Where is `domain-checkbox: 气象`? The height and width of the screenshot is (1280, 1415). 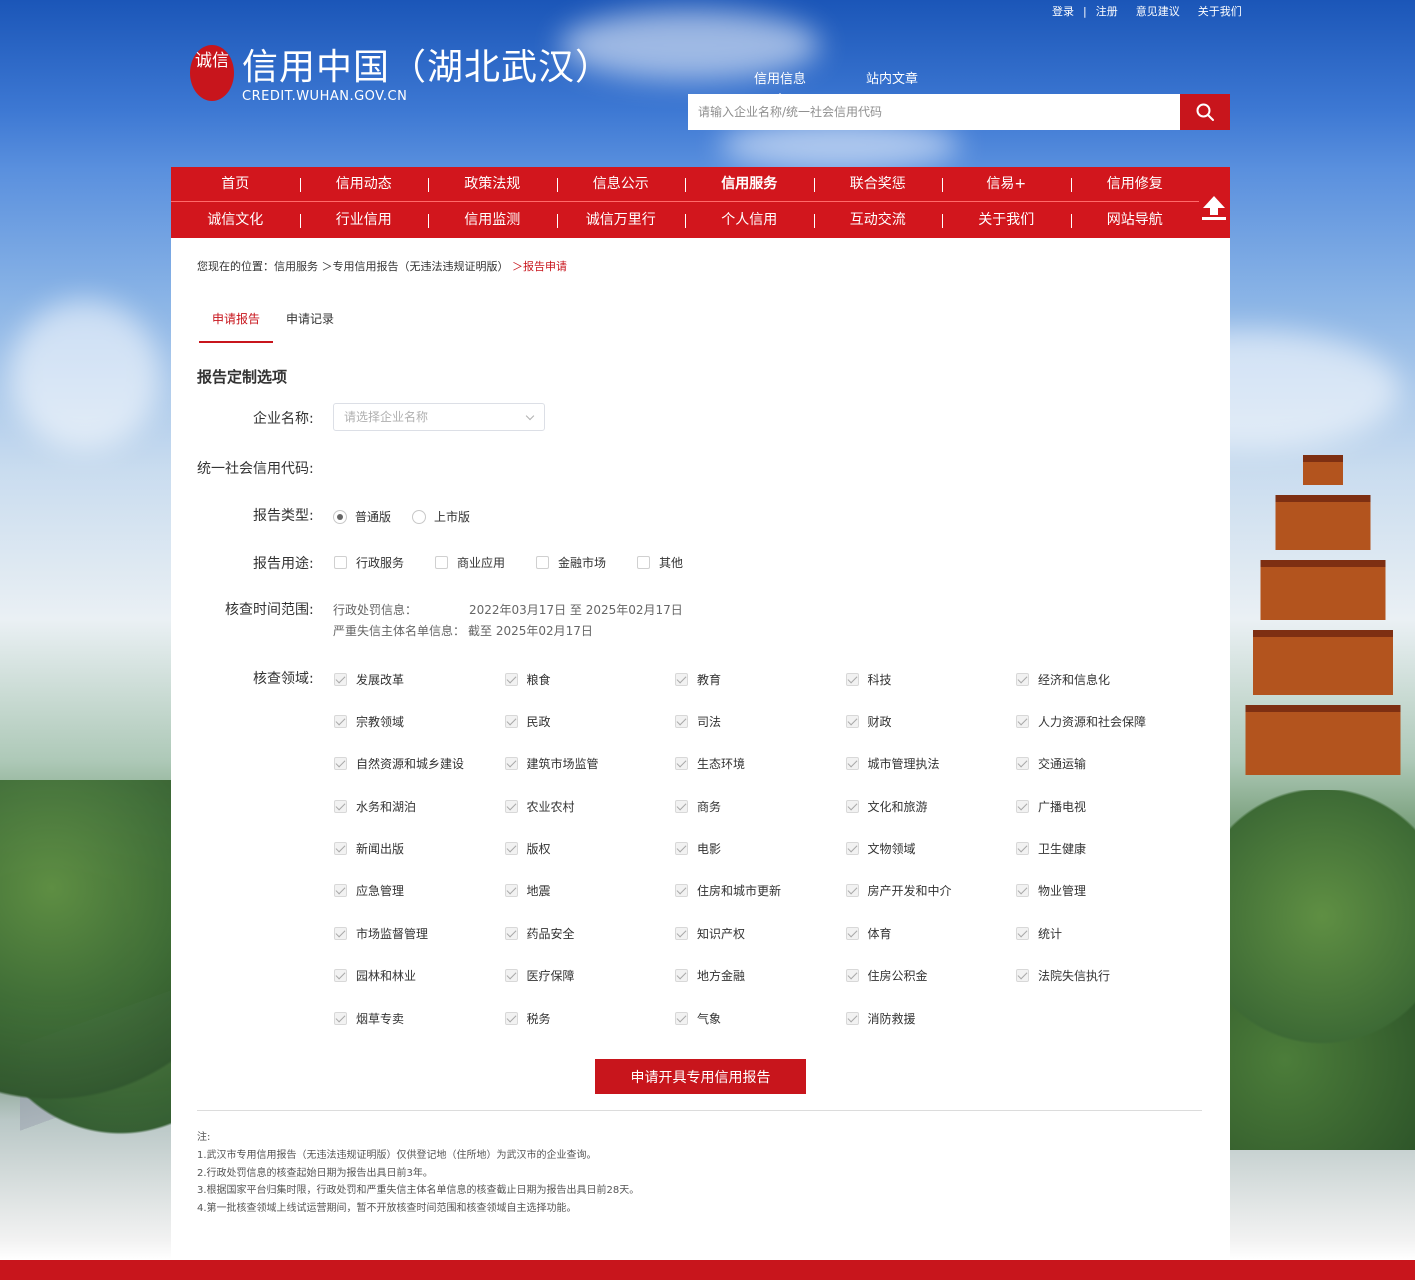 domain-checkbox: 气象 is located at coordinates (760, 1018).